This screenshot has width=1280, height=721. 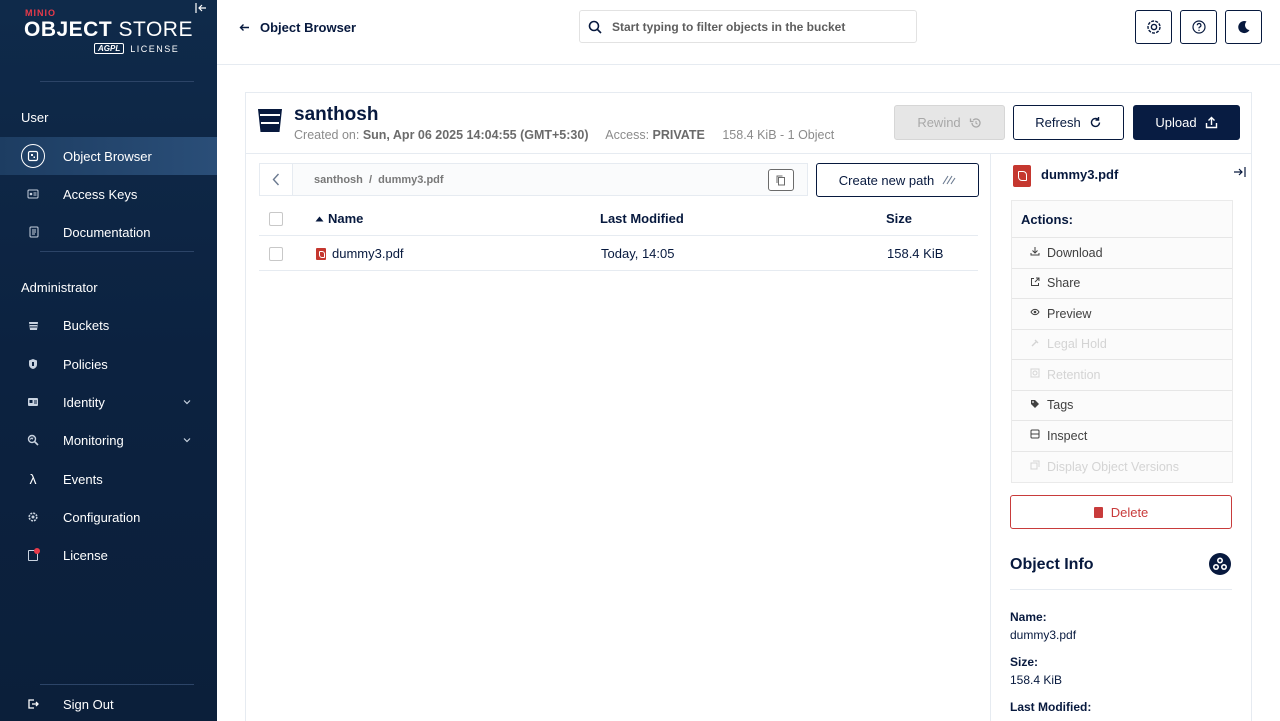 What do you see at coordinates (270, 120) in the screenshot?
I see `bucket-icon` at bounding box center [270, 120].